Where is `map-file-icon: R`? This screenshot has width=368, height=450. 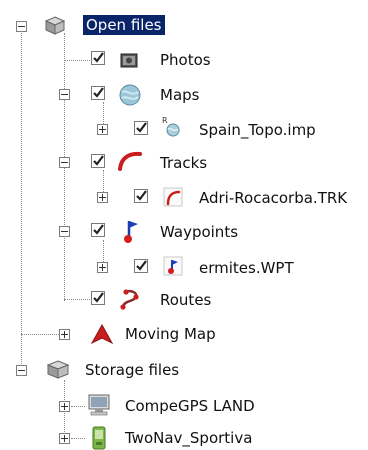 map-file-icon: R is located at coordinates (171, 126).